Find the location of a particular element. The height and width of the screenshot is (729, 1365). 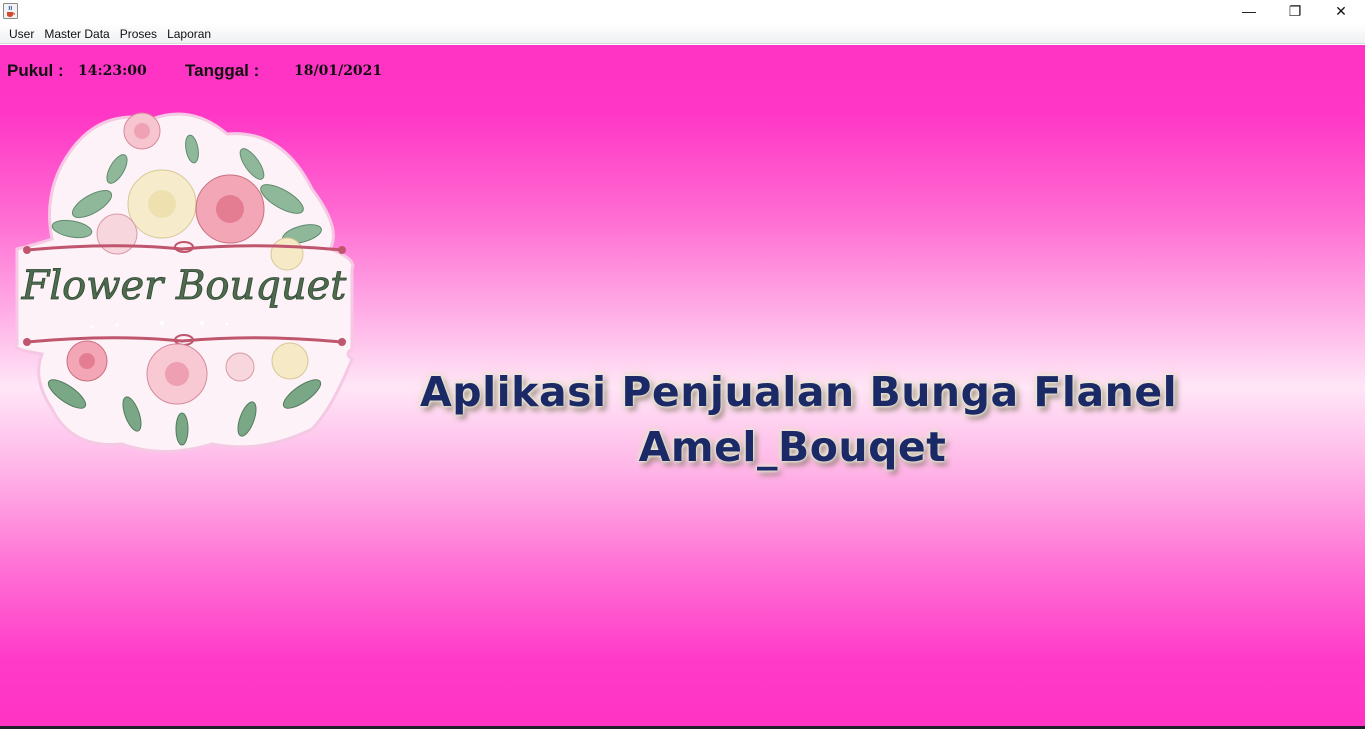

time-value: 14:23:00 is located at coordinates (112, 71).